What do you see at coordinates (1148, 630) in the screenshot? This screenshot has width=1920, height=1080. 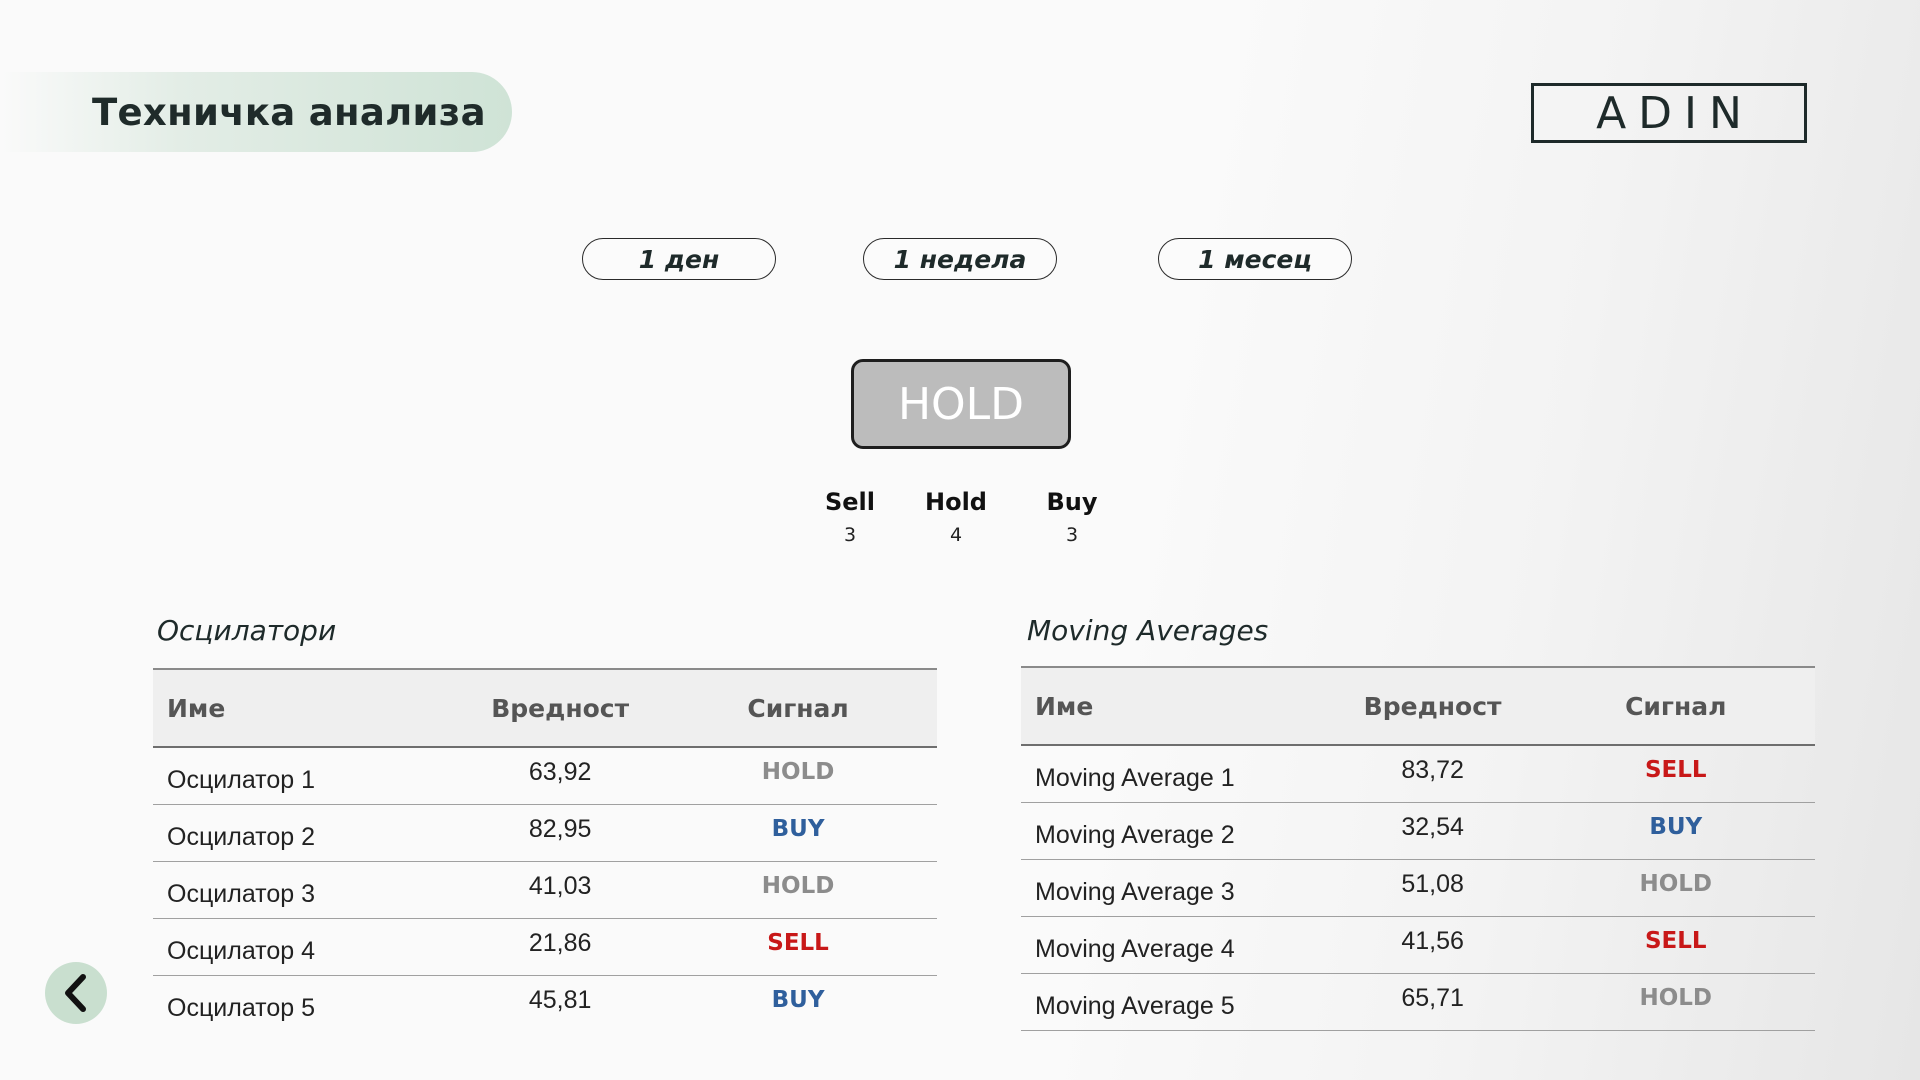 I see `moving-averages-title: Moving Averages` at bounding box center [1148, 630].